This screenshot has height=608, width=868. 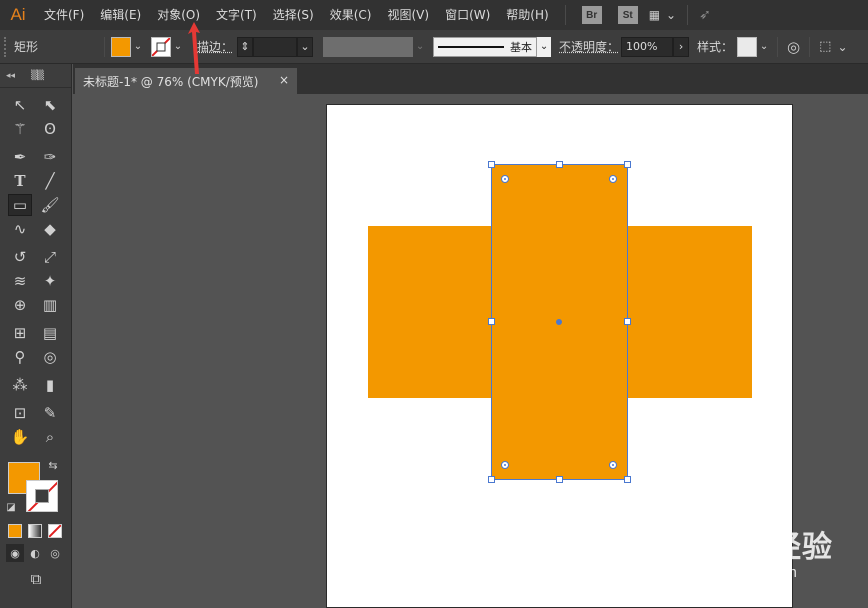 What do you see at coordinates (53, 465) in the screenshot?
I see `swap-fill-stroke-icon: ⇆` at bounding box center [53, 465].